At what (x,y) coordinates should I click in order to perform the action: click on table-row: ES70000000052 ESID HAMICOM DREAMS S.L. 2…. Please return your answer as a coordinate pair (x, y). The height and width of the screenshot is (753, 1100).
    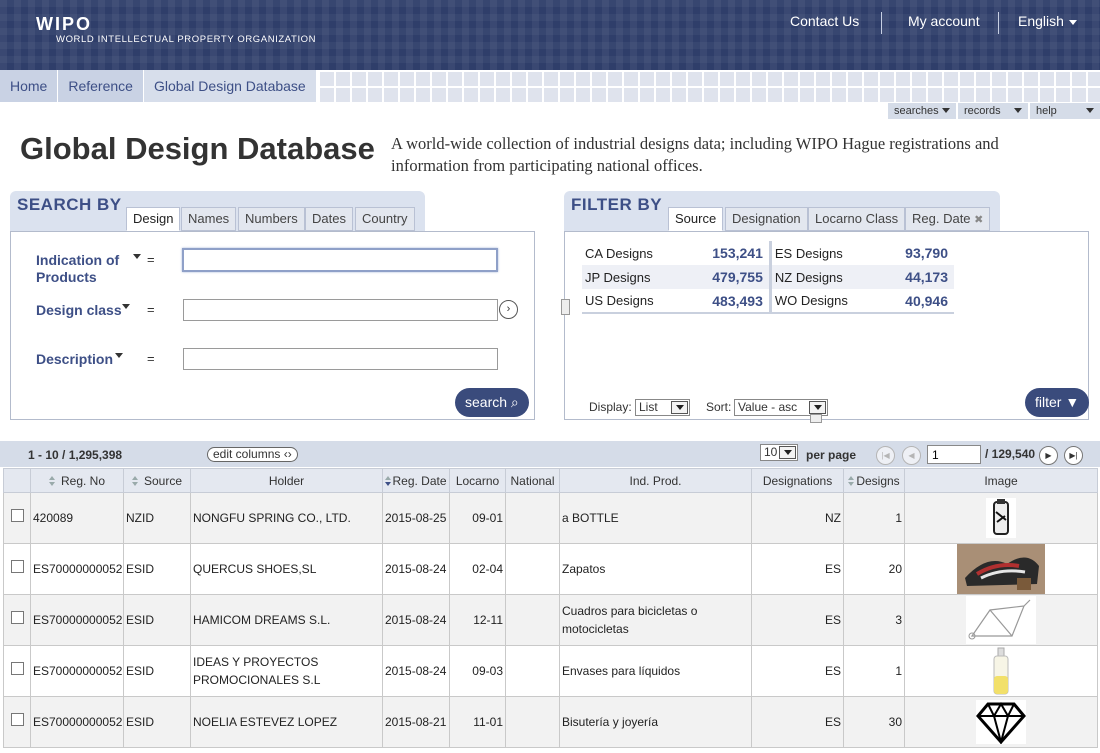
    Looking at the image, I should click on (550, 620).